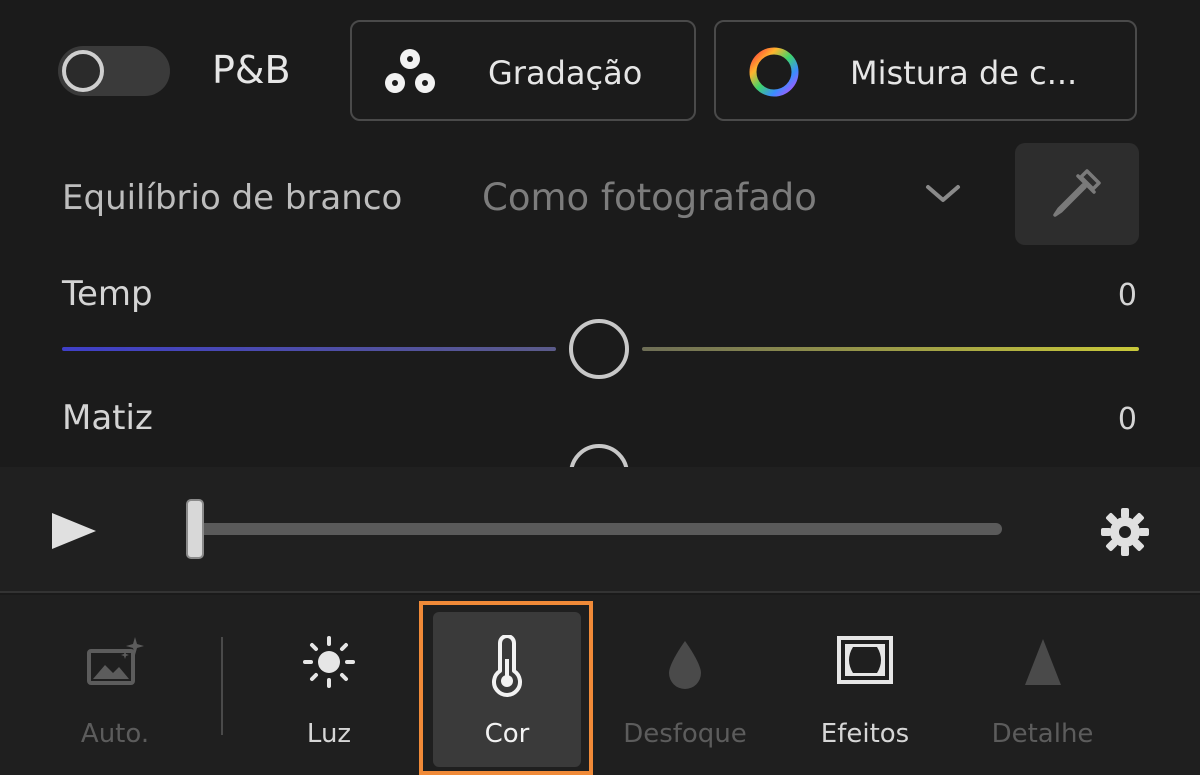 This screenshot has height=775, width=1200. I want to click on tool-next-partial, so click(1185, 685).